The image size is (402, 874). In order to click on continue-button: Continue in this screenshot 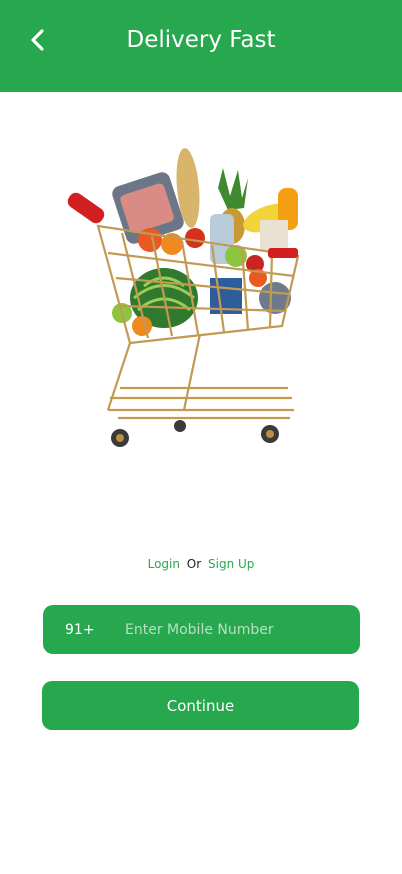, I will do `click(200, 705)`.